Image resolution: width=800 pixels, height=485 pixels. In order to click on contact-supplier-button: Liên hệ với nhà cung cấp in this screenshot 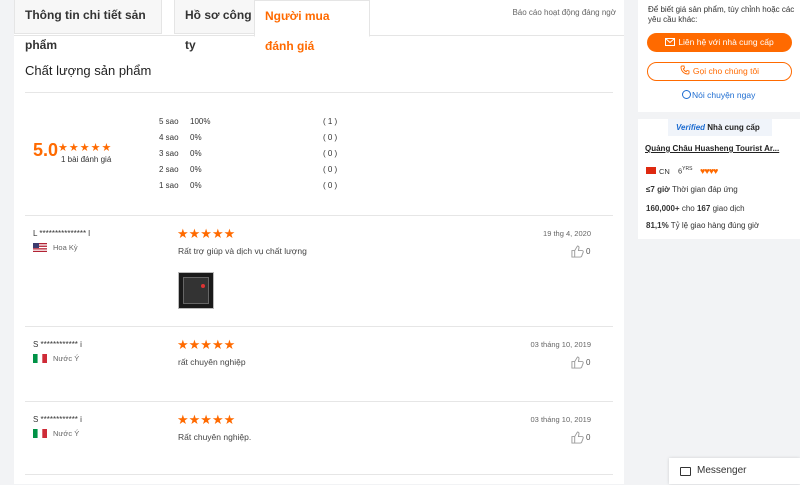, I will do `click(719, 42)`.